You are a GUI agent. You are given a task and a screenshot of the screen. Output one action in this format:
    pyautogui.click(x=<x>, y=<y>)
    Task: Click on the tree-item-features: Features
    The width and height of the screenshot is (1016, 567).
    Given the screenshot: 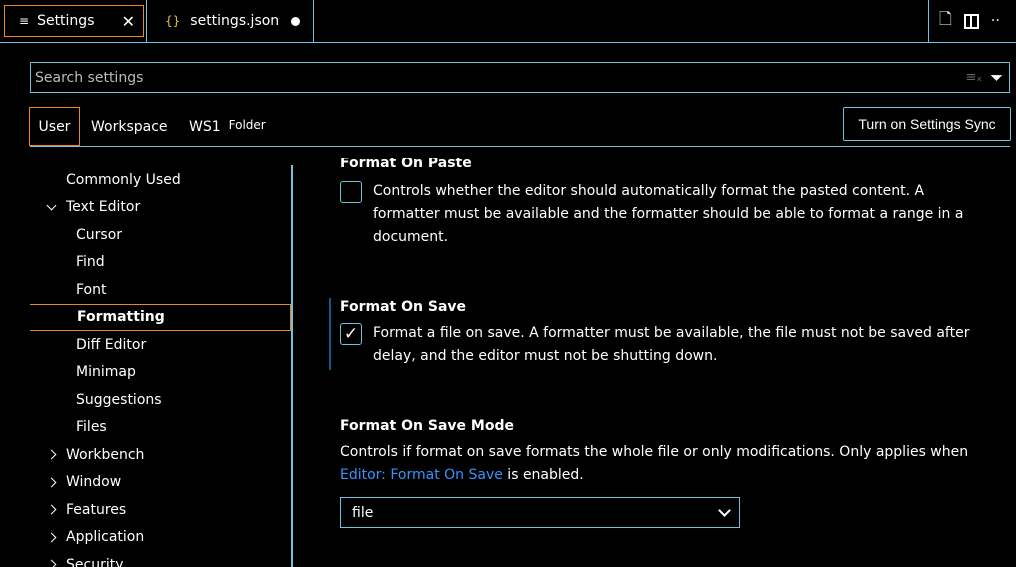 What is the action you would take?
    pyautogui.click(x=160, y=509)
    